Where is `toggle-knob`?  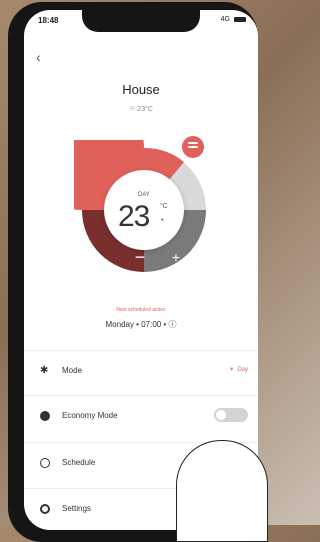 toggle-knob is located at coordinates (221, 415).